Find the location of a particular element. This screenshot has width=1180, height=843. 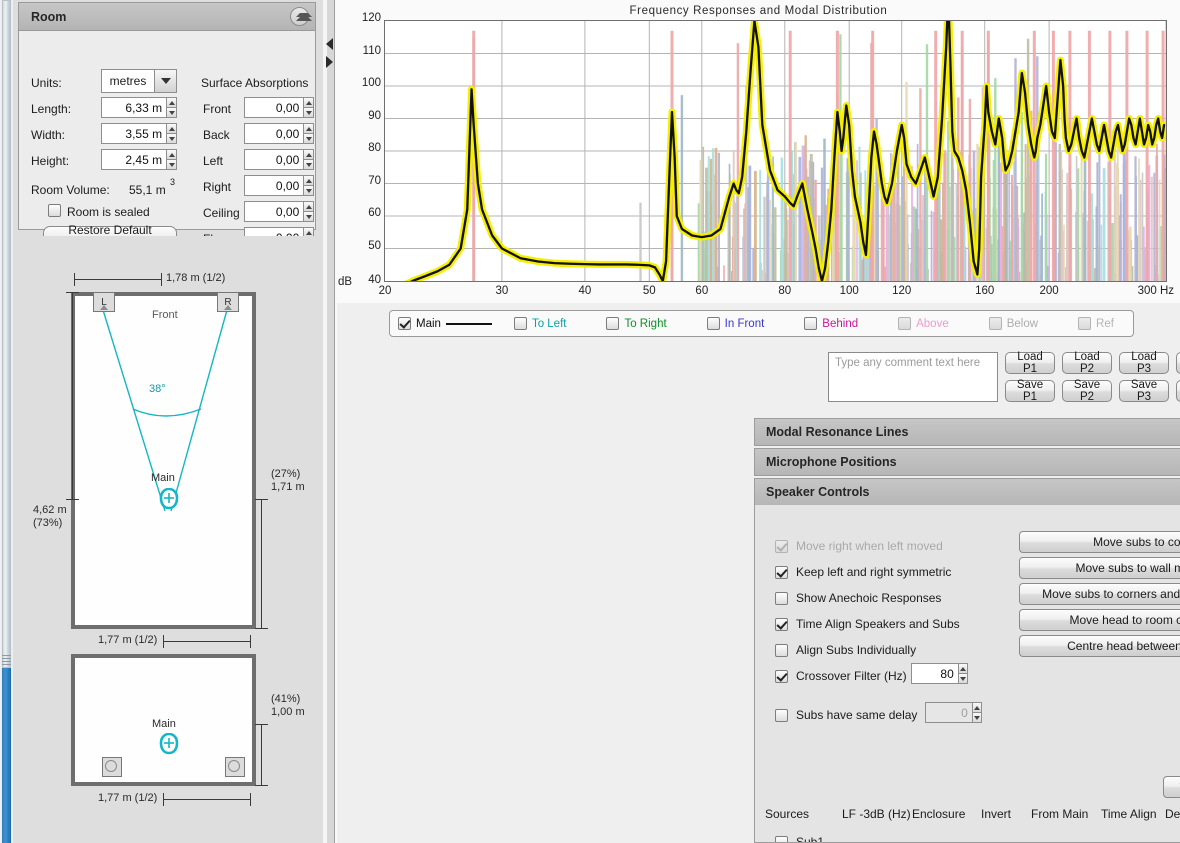

units-select: metres is located at coordinates (139, 81).